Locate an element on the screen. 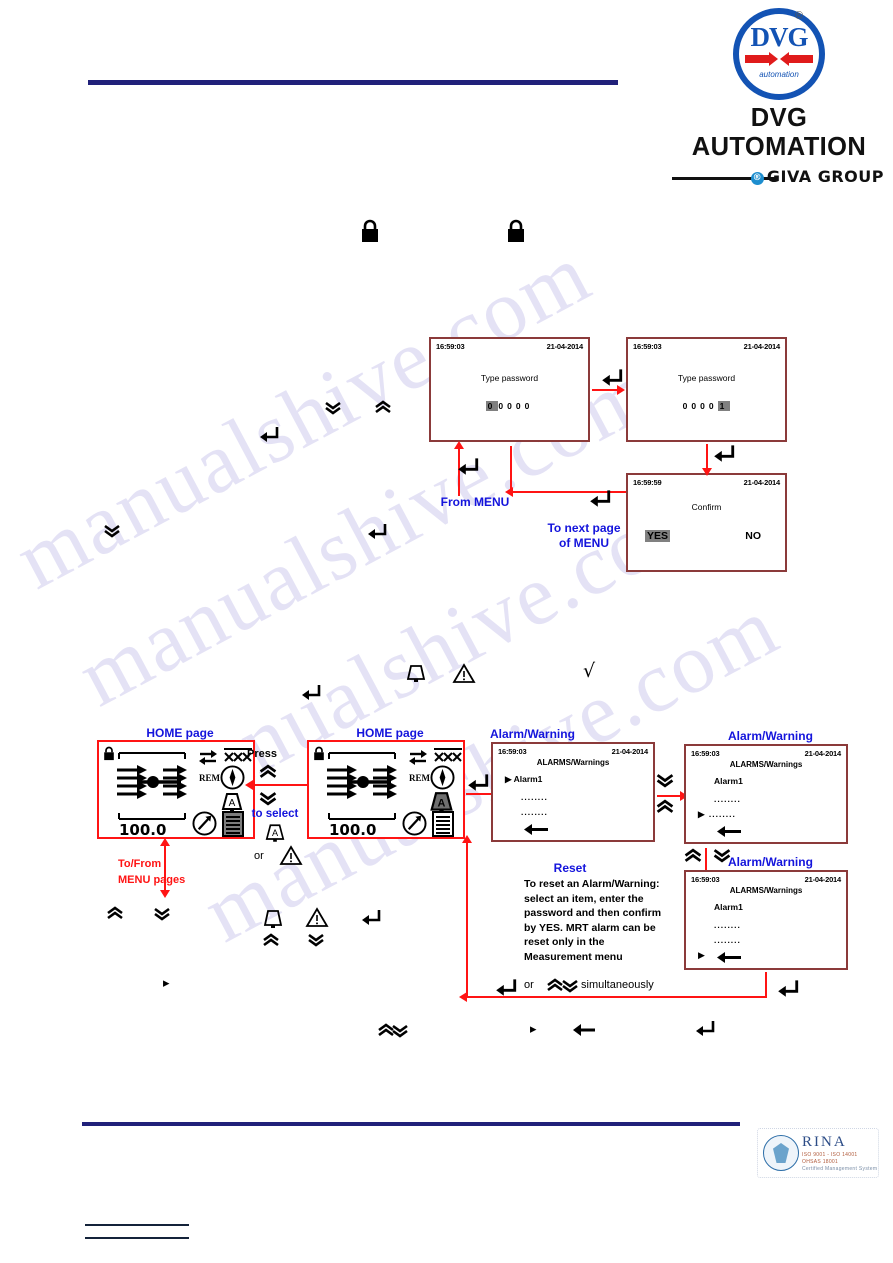  company-name: DVG AUTOMATION is located at coordinates (779, 132).